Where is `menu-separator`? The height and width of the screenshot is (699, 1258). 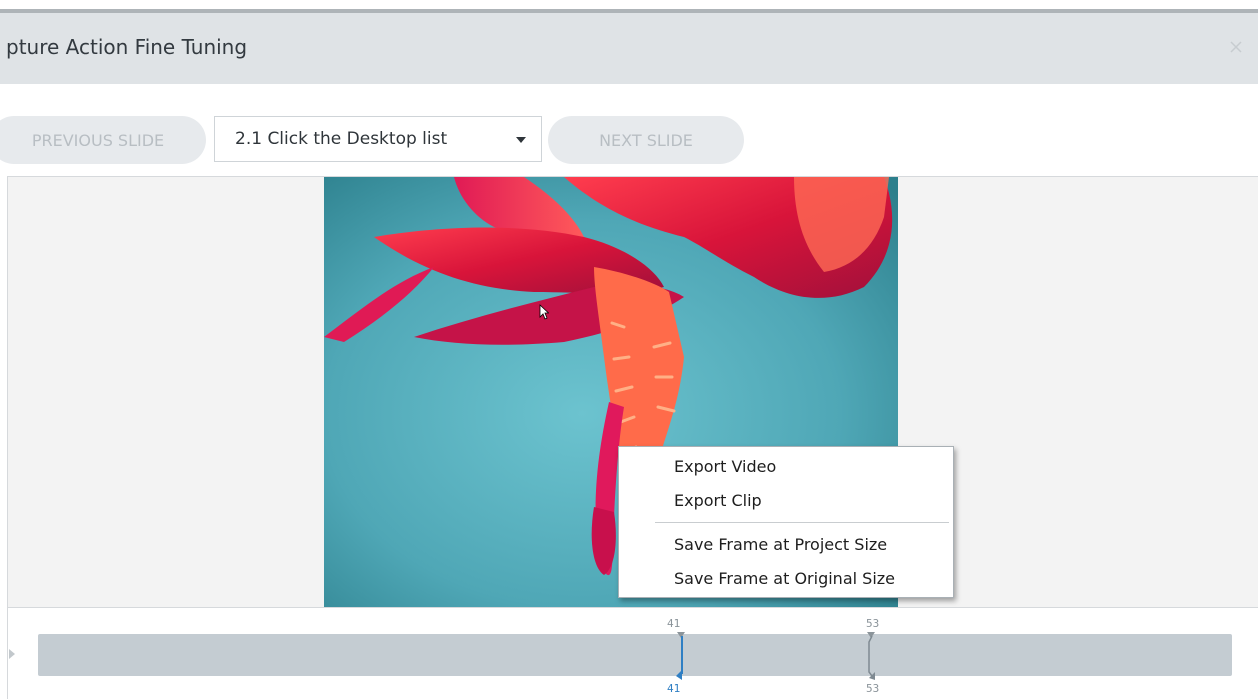 menu-separator is located at coordinates (802, 522).